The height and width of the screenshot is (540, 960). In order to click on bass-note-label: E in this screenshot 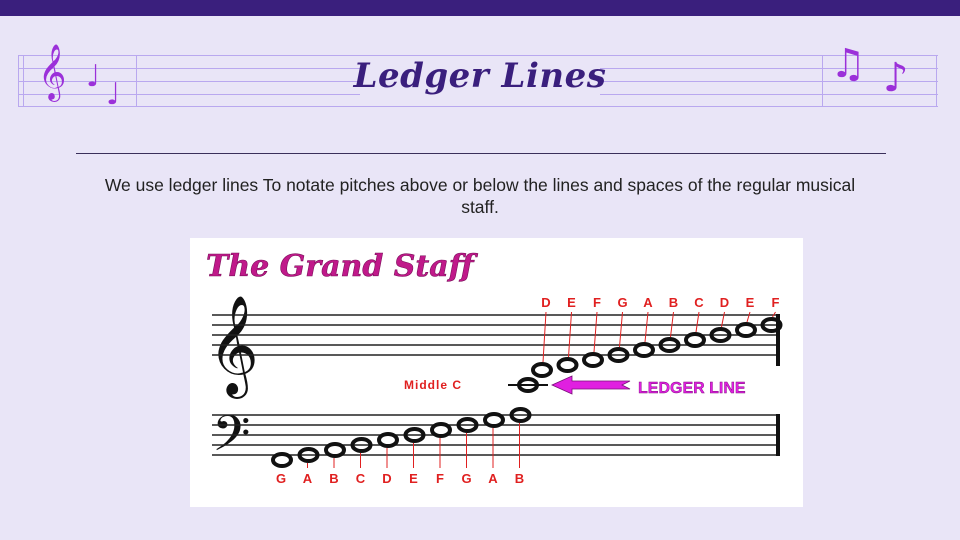, I will do `click(413, 478)`.